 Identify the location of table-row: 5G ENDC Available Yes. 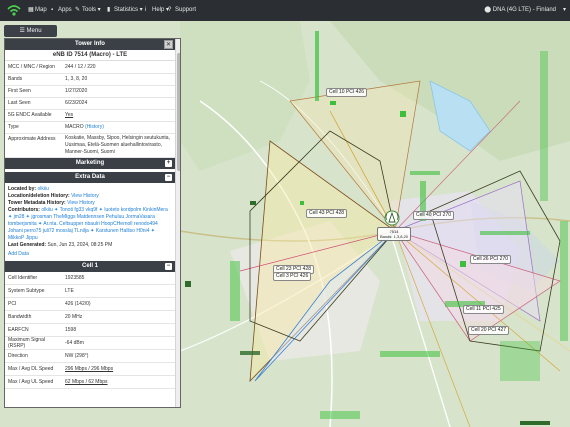
(90, 115).